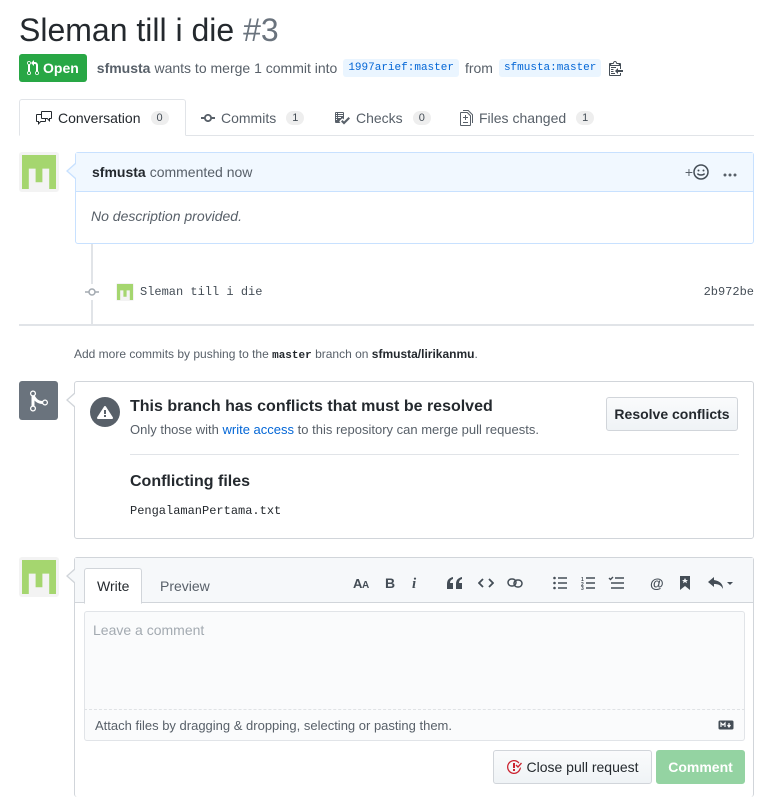 Image resolution: width=768 pixels, height=797 pixels. I want to click on issue-closed-icon, so click(515, 767).